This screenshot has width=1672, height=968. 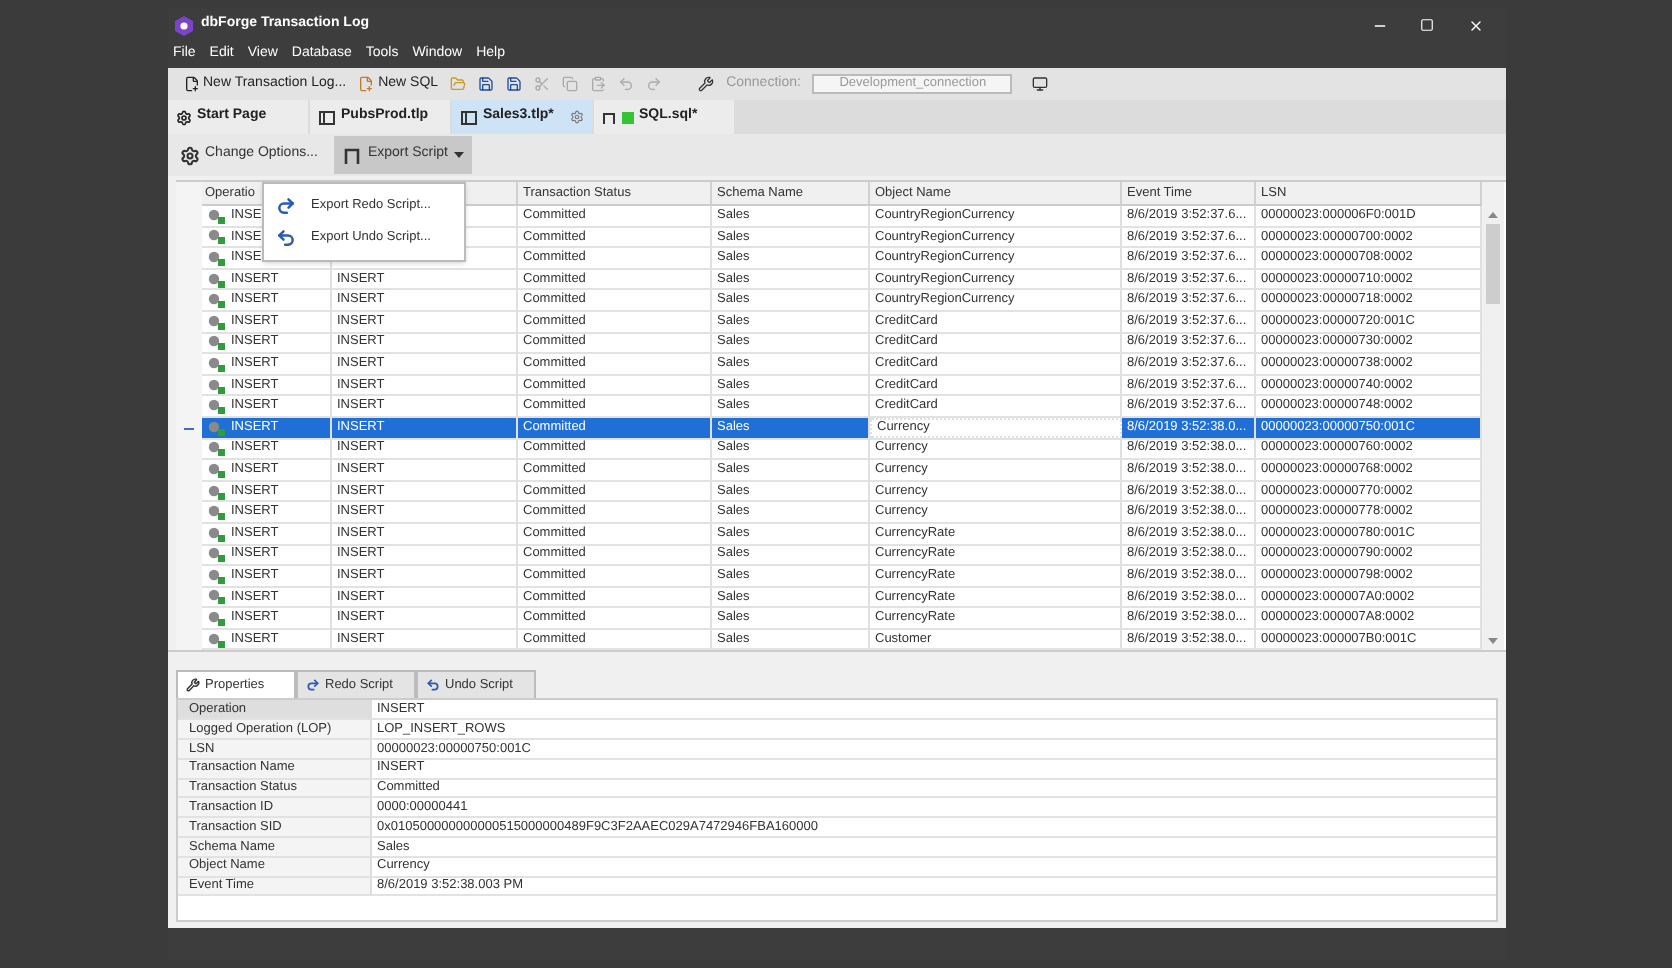 What do you see at coordinates (183, 25) in the screenshot?
I see `app-logo-icon` at bounding box center [183, 25].